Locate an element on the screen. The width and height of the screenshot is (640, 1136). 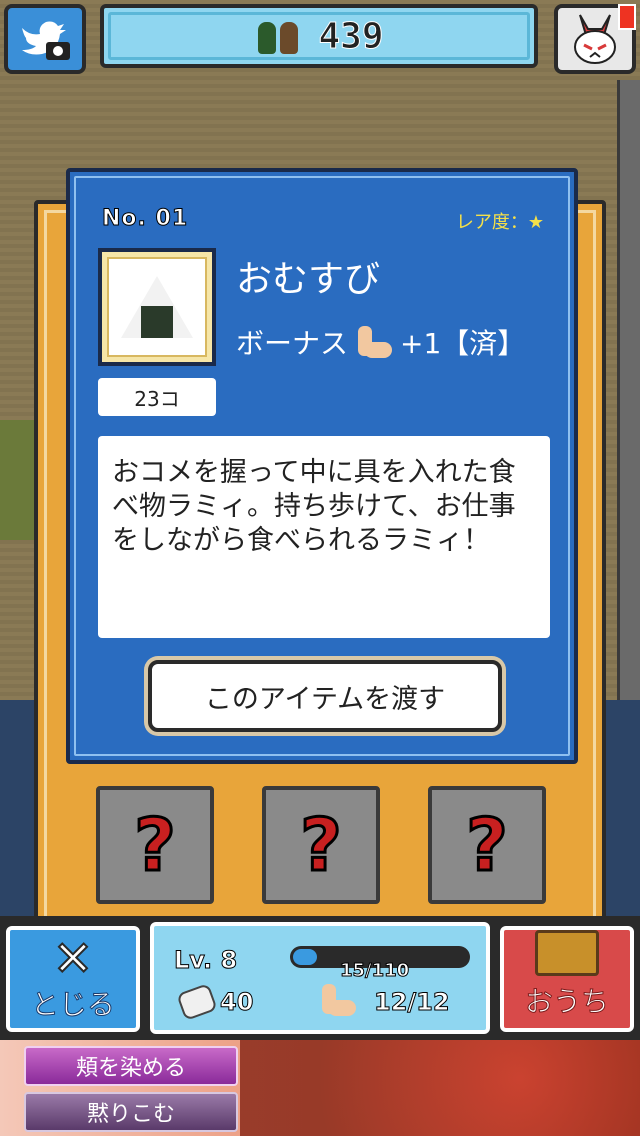
player-status-panel: Lv. 8 15/110 40 12/12 is located at coordinates (320, 978).